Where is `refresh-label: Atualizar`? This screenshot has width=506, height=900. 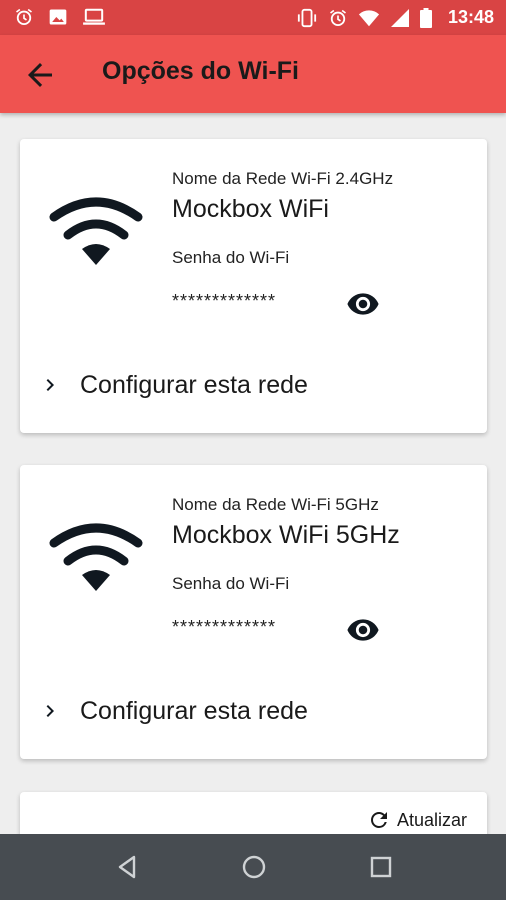 refresh-label: Atualizar is located at coordinates (431, 819).